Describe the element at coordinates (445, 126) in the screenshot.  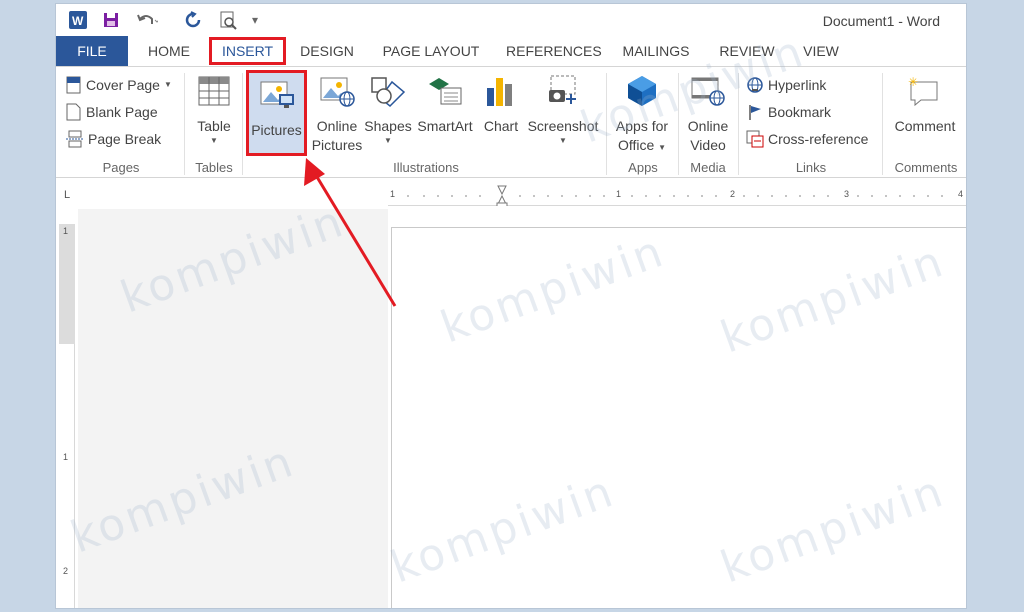
I see `smartart-label: SmartArt` at that location.